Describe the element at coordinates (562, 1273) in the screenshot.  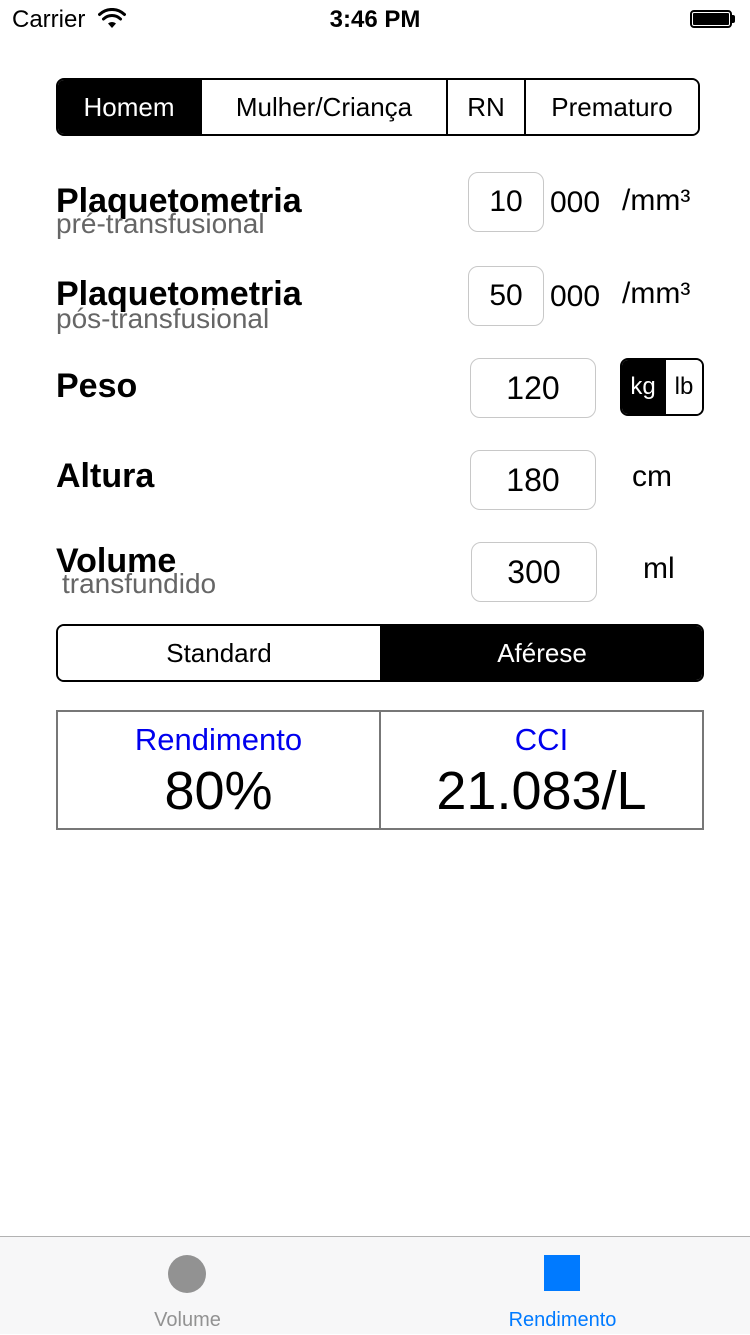
I see `square-icon` at that location.